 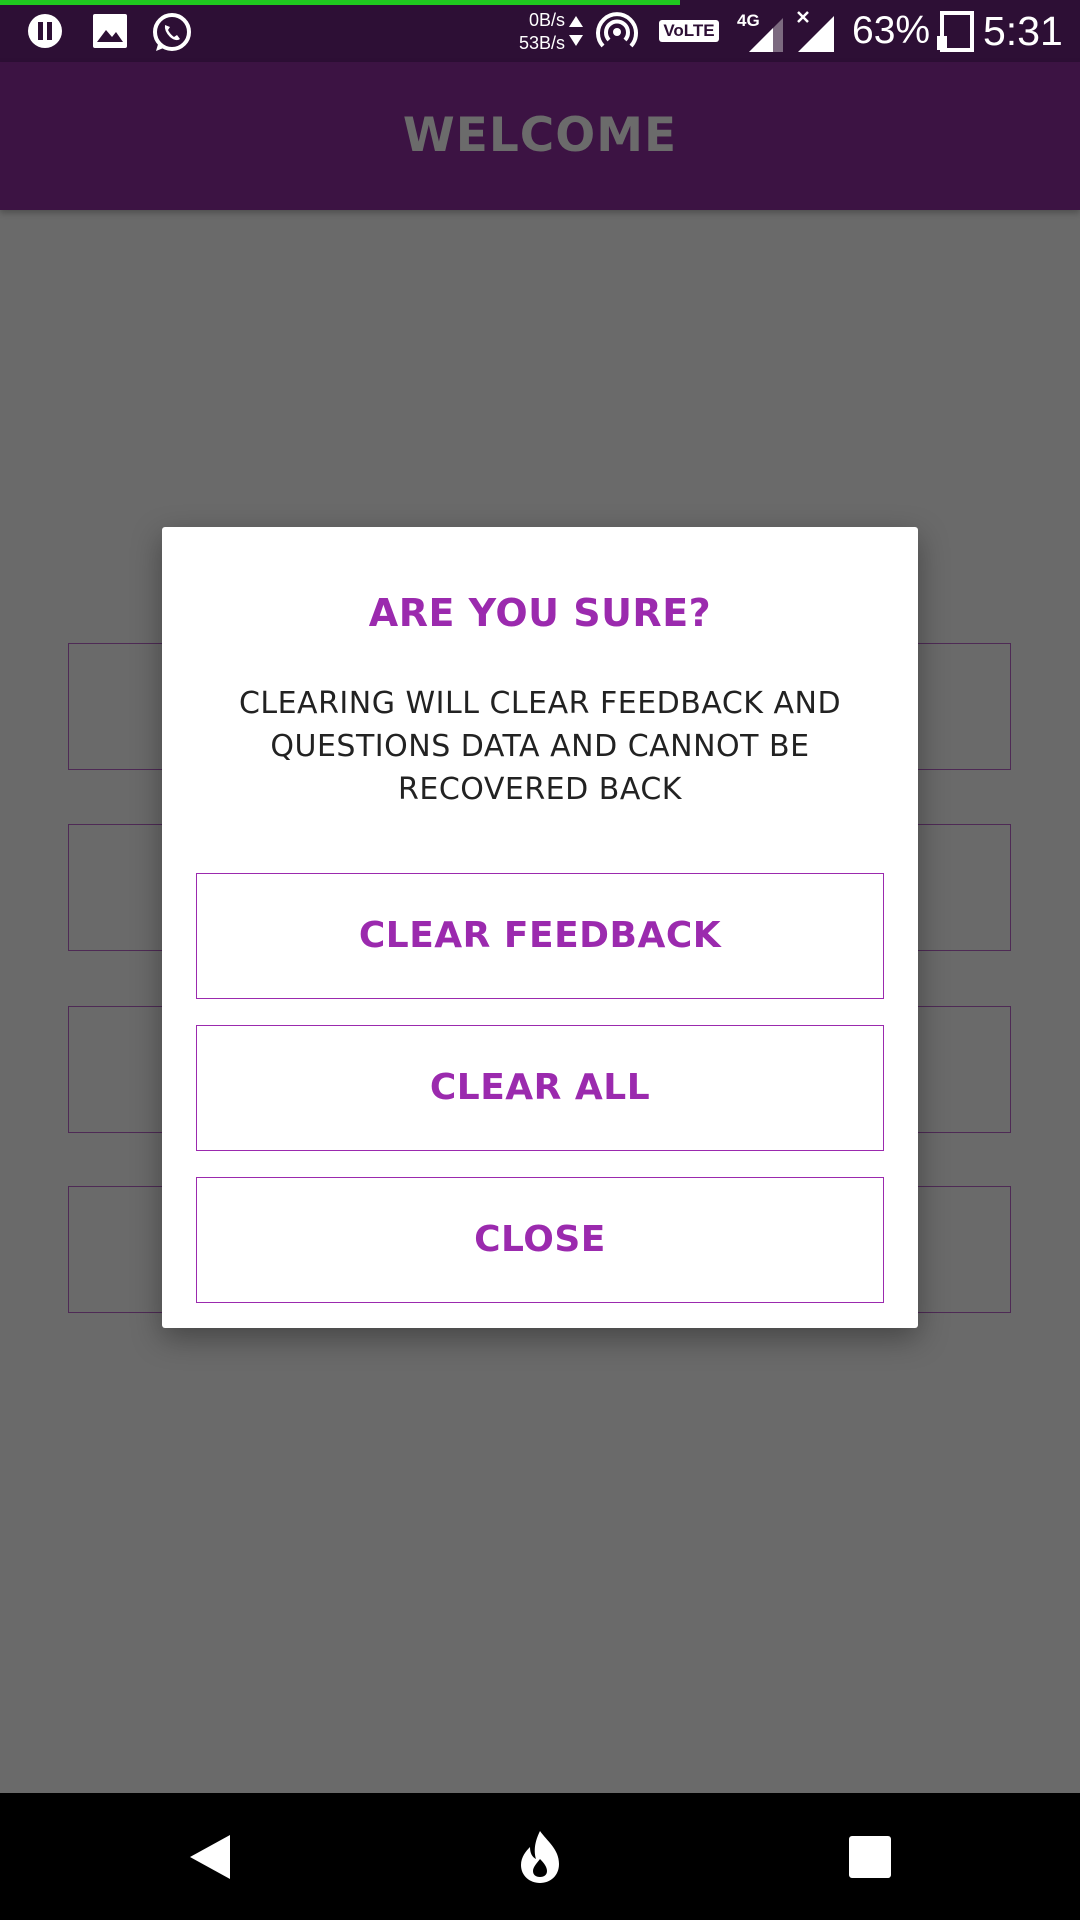 What do you see at coordinates (617, 34) in the screenshot?
I see `hotspot-icon` at bounding box center [617, 34].